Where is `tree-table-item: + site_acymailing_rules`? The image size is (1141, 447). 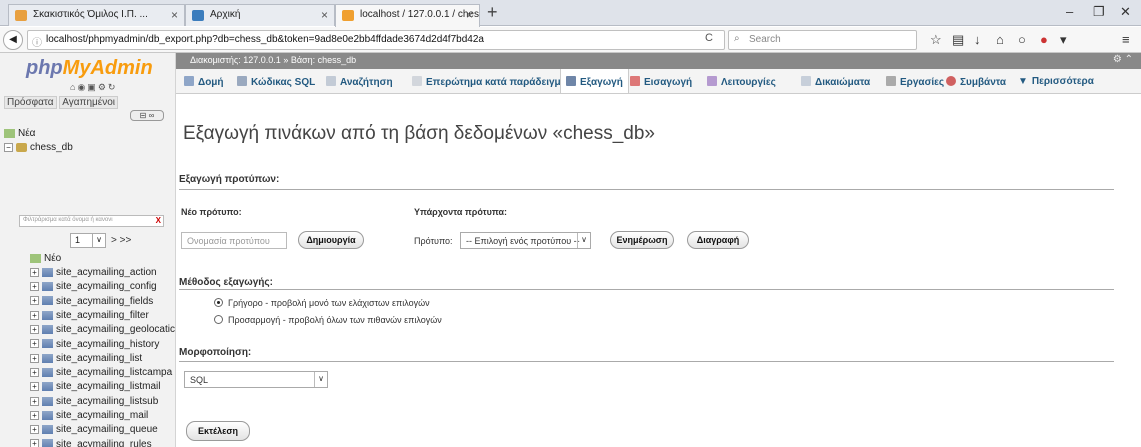
tree-table-item: + site_acymailing_rules is located at coordinates (91, 443).